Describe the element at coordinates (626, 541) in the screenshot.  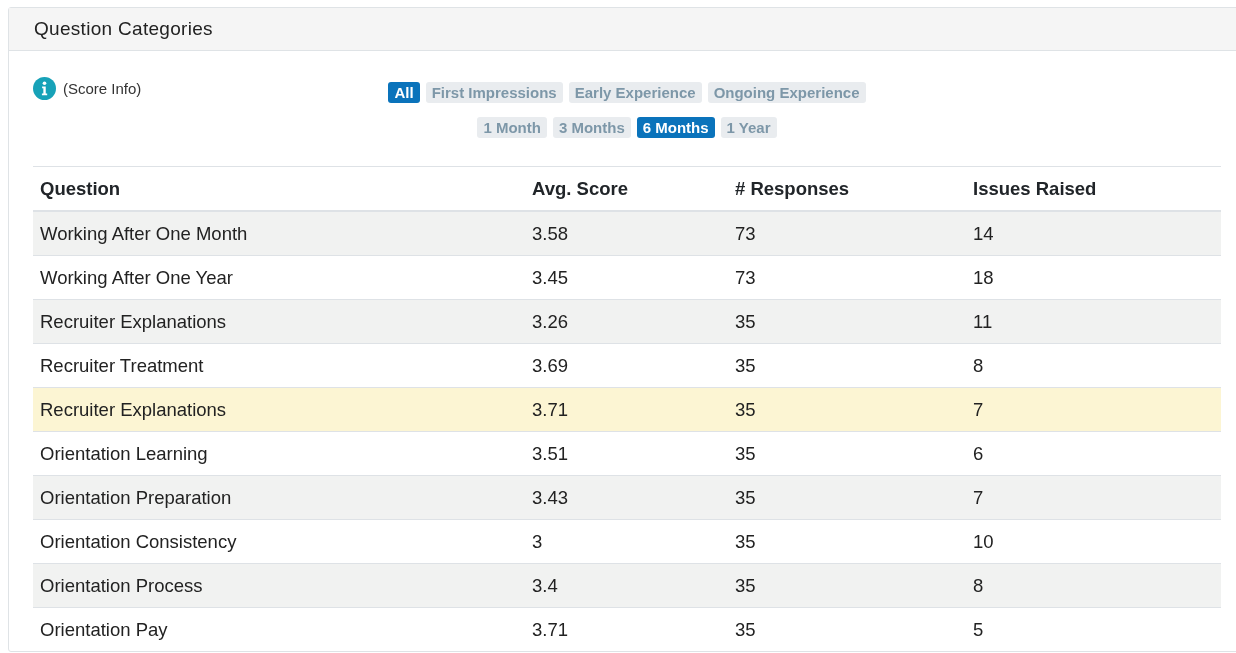
I see `table-cell: 3` at that location.